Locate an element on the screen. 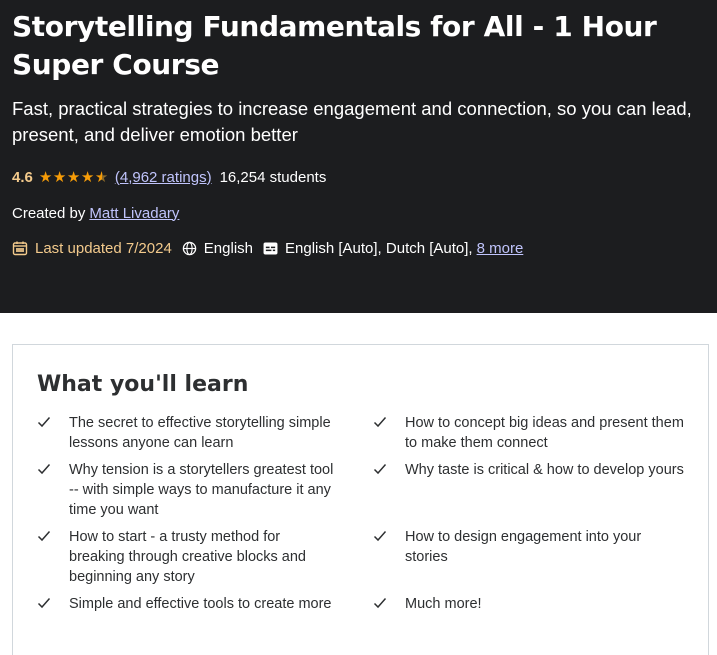  students-count: 16,254 students is located at coordinates (273, 177).